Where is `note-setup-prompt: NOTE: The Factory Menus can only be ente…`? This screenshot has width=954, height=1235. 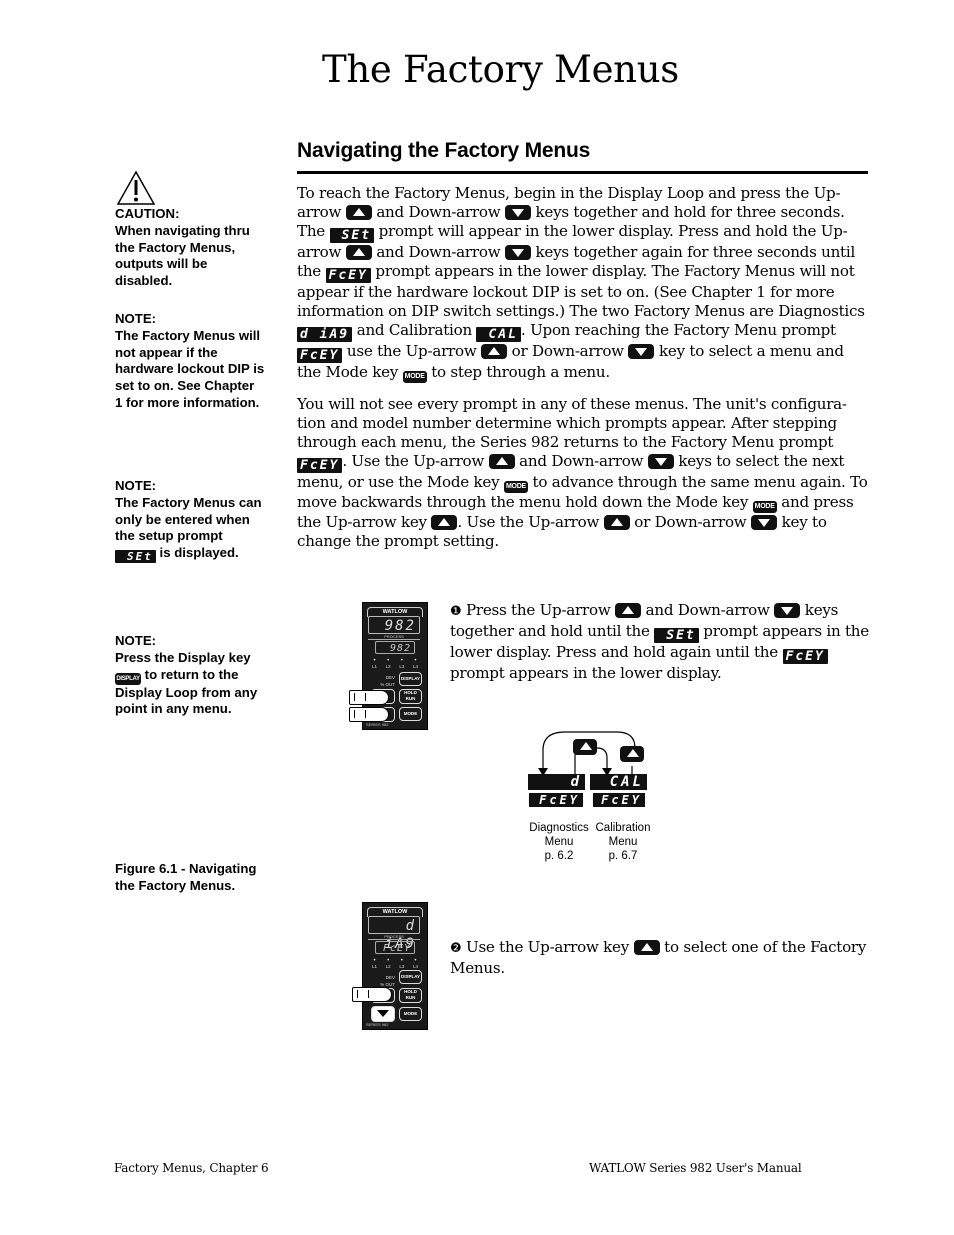 note-setup-prompt: NOTE: The Factory Menus can only be ente… is located at coordinates (190, 521).